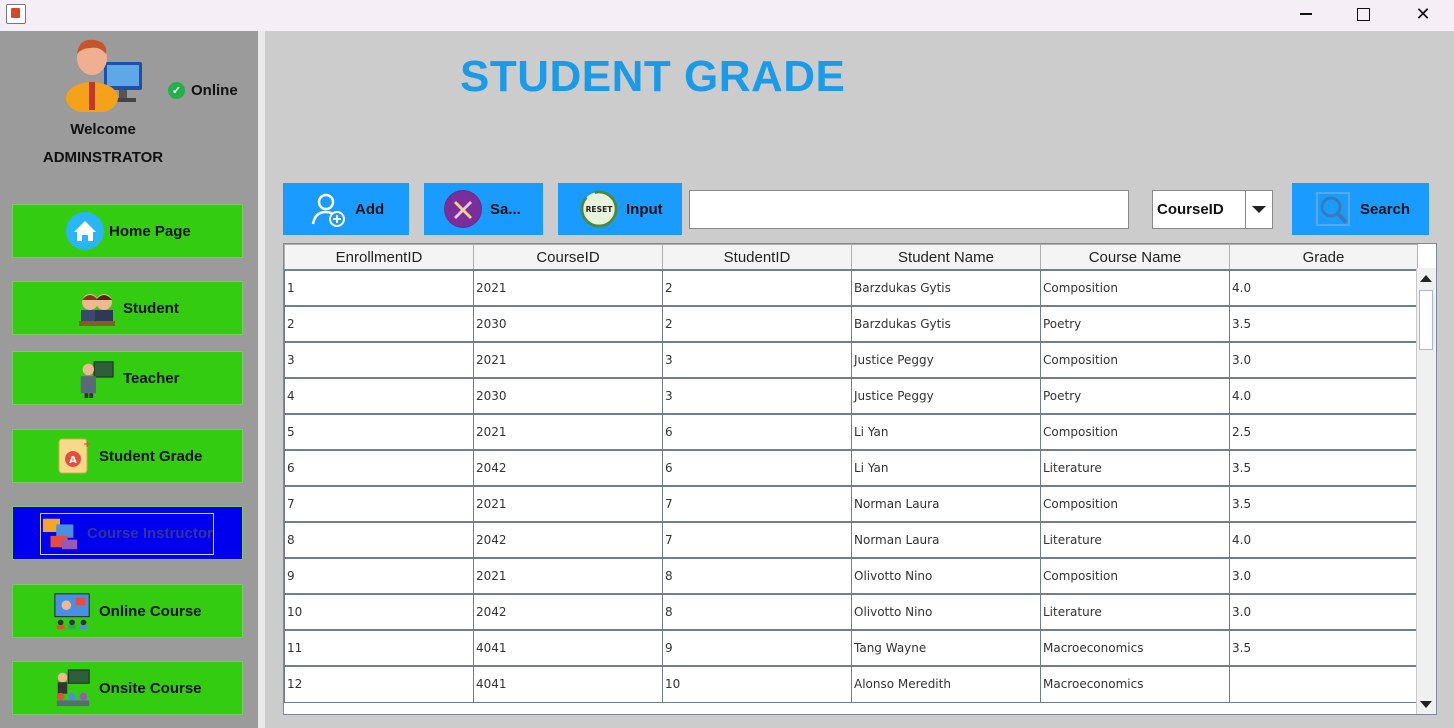 Image resolution: width=1454 pixels, height=728 pixels. I want to click on table-row: 6 2042 6 Li Yan Literature 3.5, so click(851, 468).